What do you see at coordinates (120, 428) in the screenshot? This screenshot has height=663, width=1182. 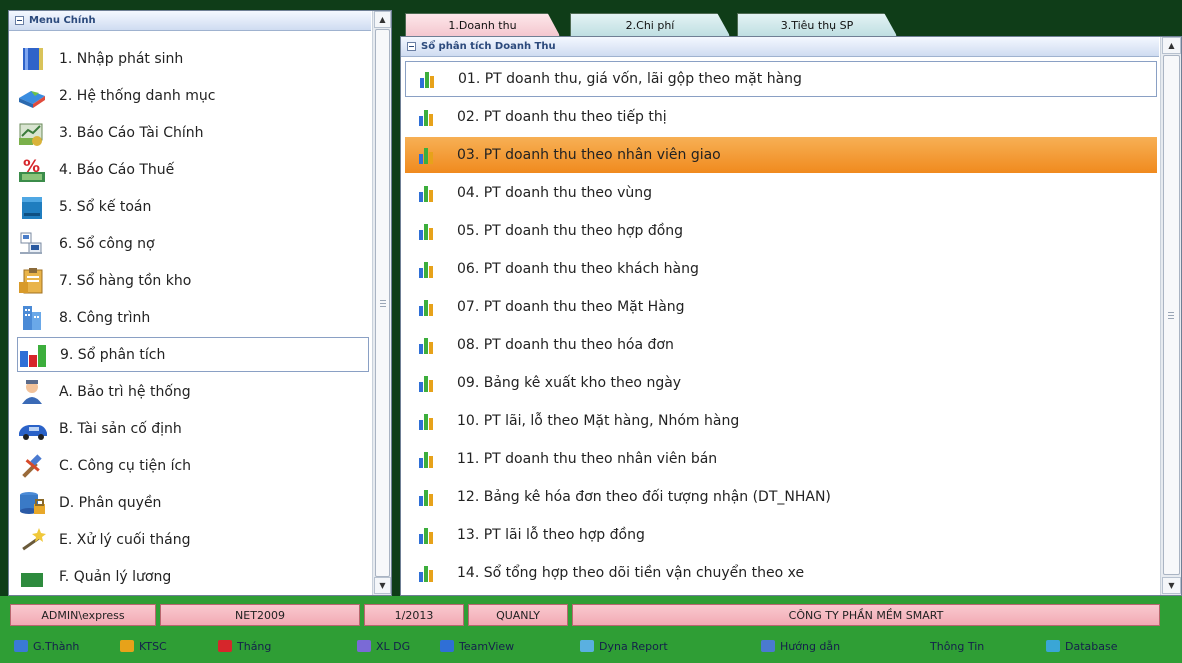 I see `main-menu-item-label: B. Tài sản cố định` at bounding box center [120, 428].